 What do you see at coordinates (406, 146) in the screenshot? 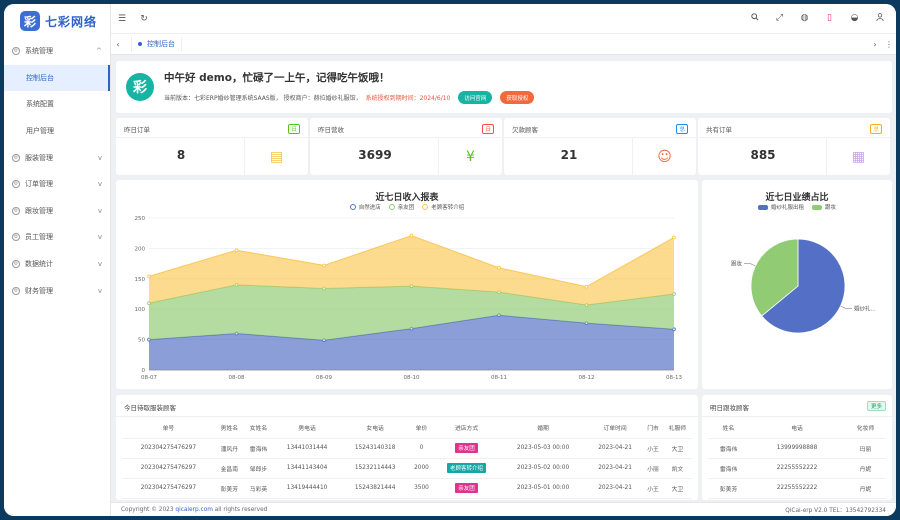
I see `stat-card: 昨日营收 日 3699 ¥` at bounding box center [406, 146].